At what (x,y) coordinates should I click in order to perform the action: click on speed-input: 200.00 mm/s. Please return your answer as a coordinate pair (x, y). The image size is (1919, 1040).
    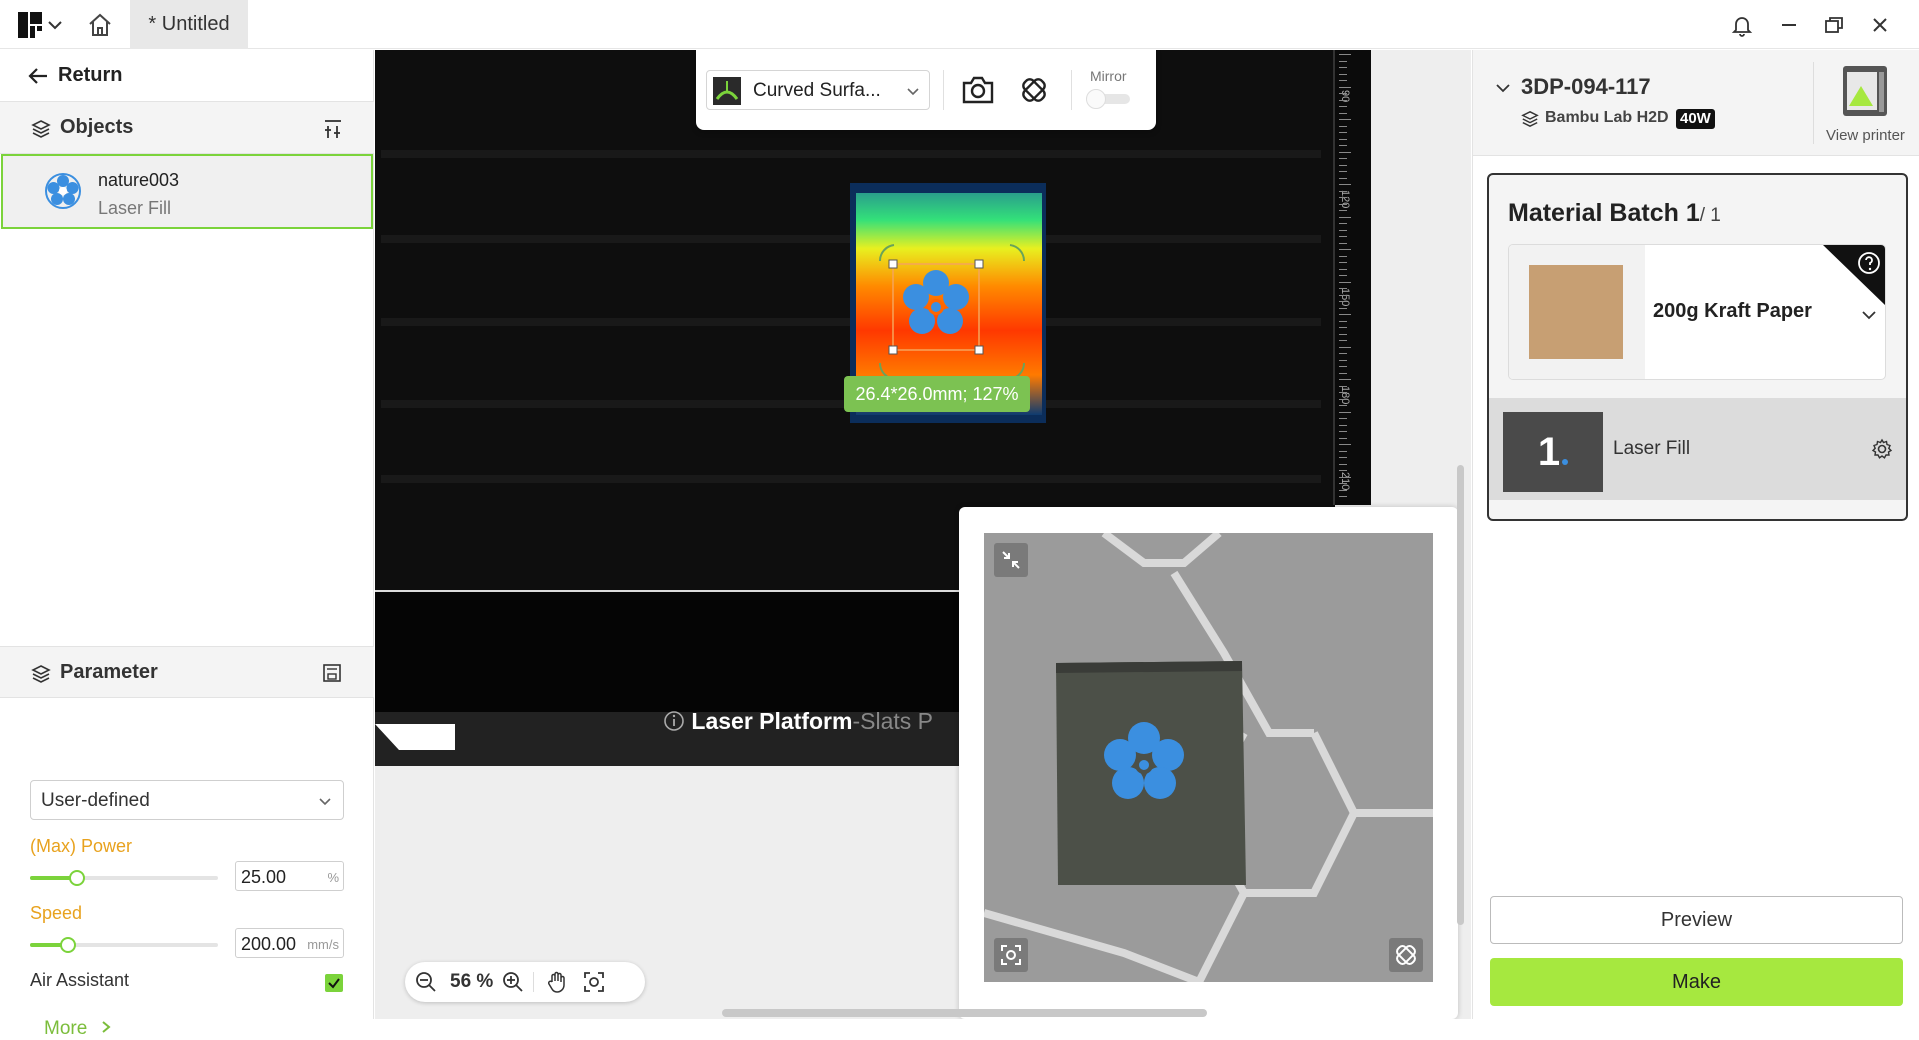
    Looking at the image, I should click on (289, 943).